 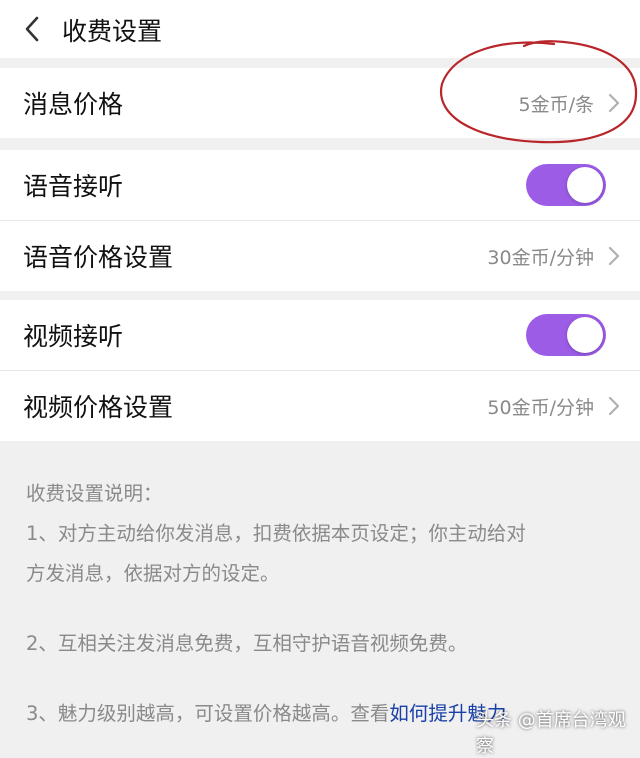 I want to click on watermark-text: 头条 @首席台湾观察, so click(x=551, y=733).